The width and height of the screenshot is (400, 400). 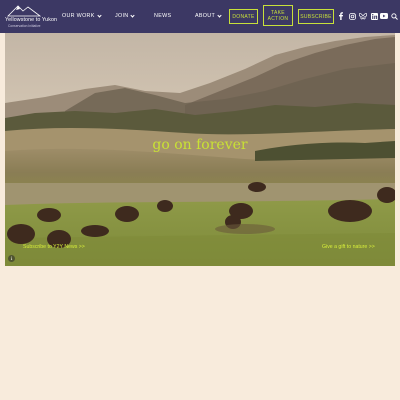 I want to click on nav-about-label: ABOUT, so click(x=205, y=16).